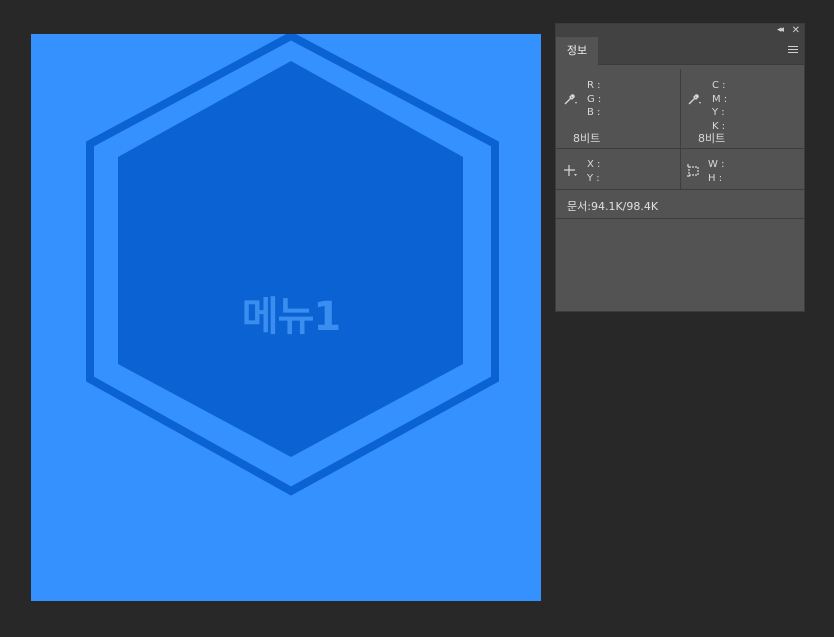 This screenshot has height=637, width=834. Describe the element at coordinates (716, 164) in the screenshot. I see `size-w: W :` at that location.